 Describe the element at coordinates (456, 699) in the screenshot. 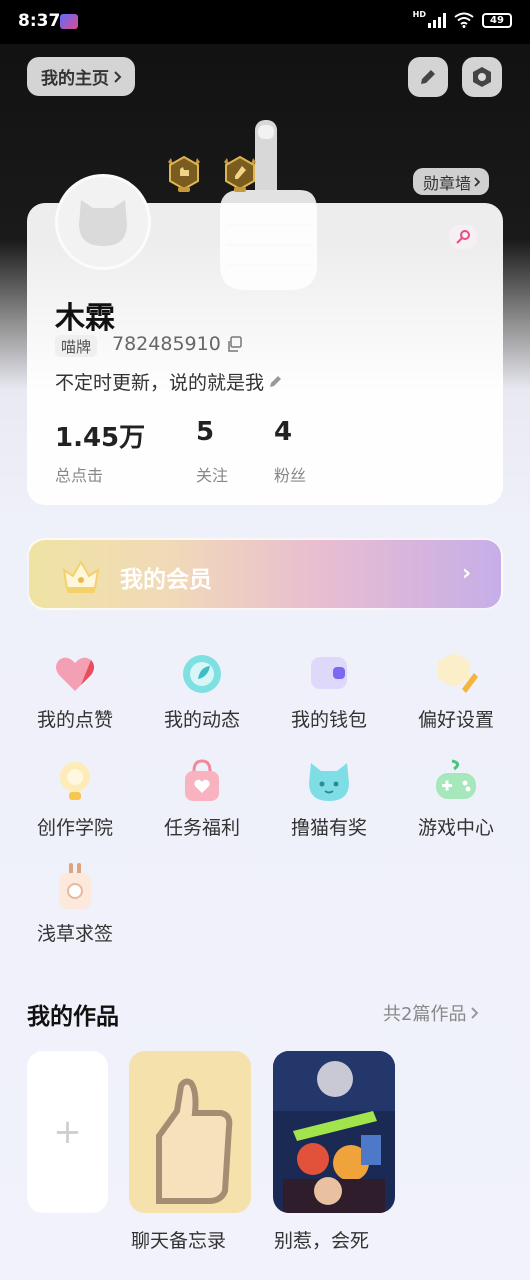

I see `grid-item-preferences: 偏好设置` at that location.